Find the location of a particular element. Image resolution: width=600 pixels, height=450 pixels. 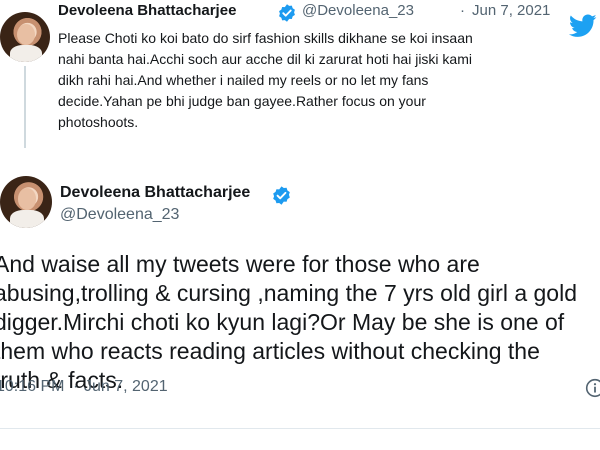

tweet-date-link: Jun 7, 2021 is located at coordinates (126, 387).